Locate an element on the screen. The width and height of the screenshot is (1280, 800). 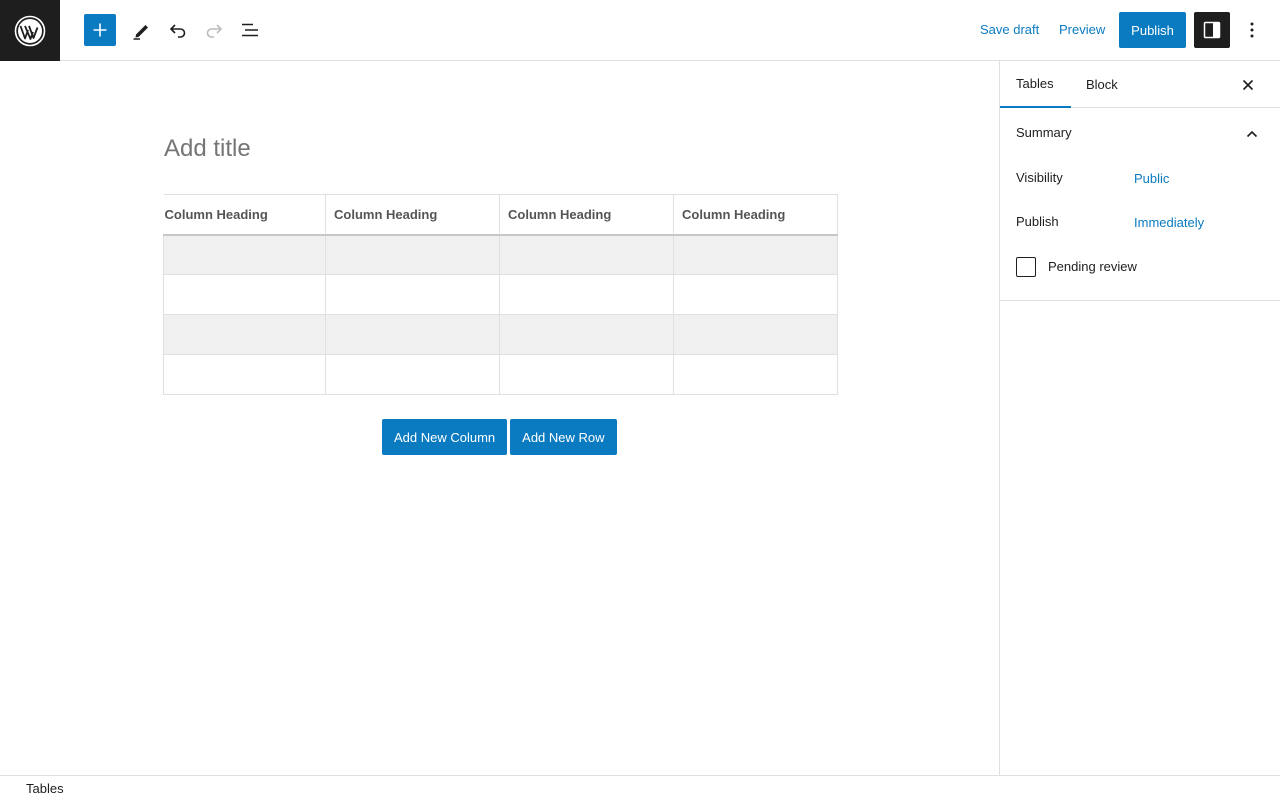
add-new-row-button: Add New Row is located at coordinates (563, 437).